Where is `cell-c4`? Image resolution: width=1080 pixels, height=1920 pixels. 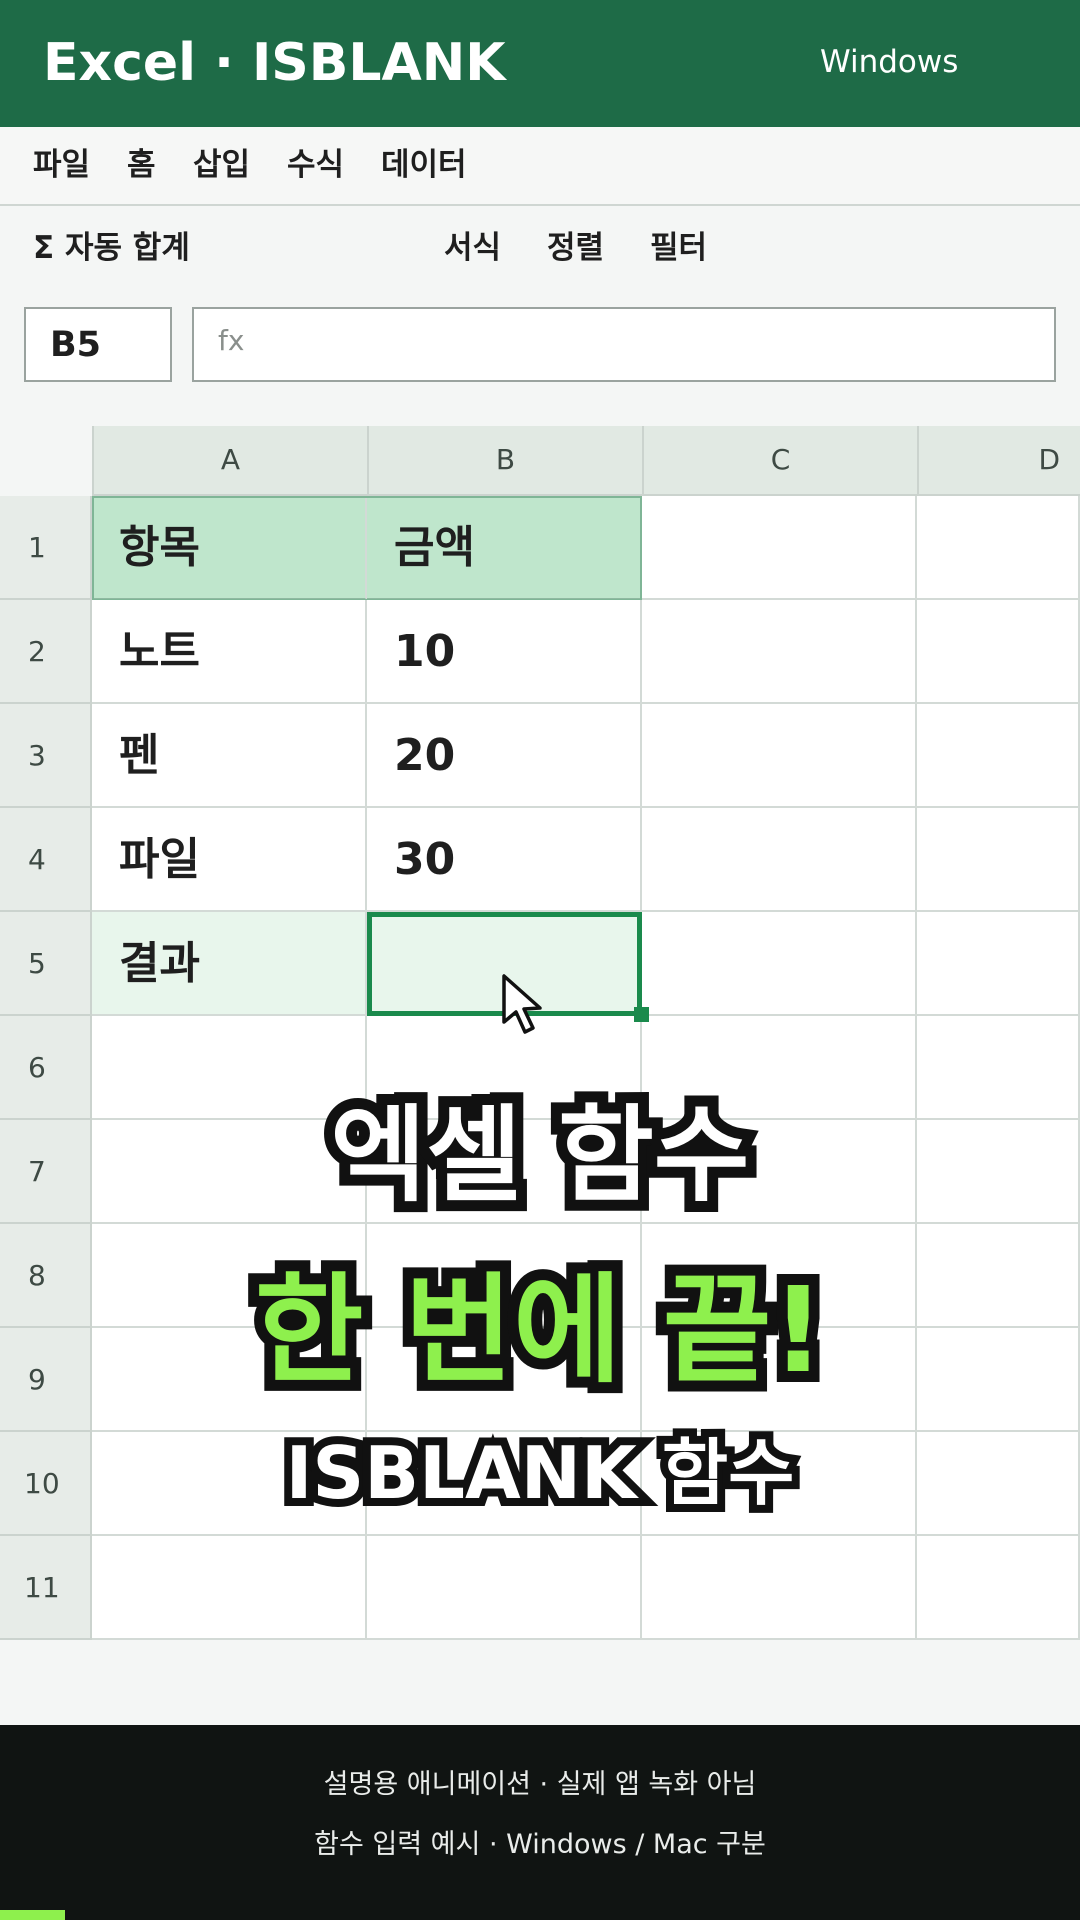 cell-c4 is located at coordinates (779, 860).